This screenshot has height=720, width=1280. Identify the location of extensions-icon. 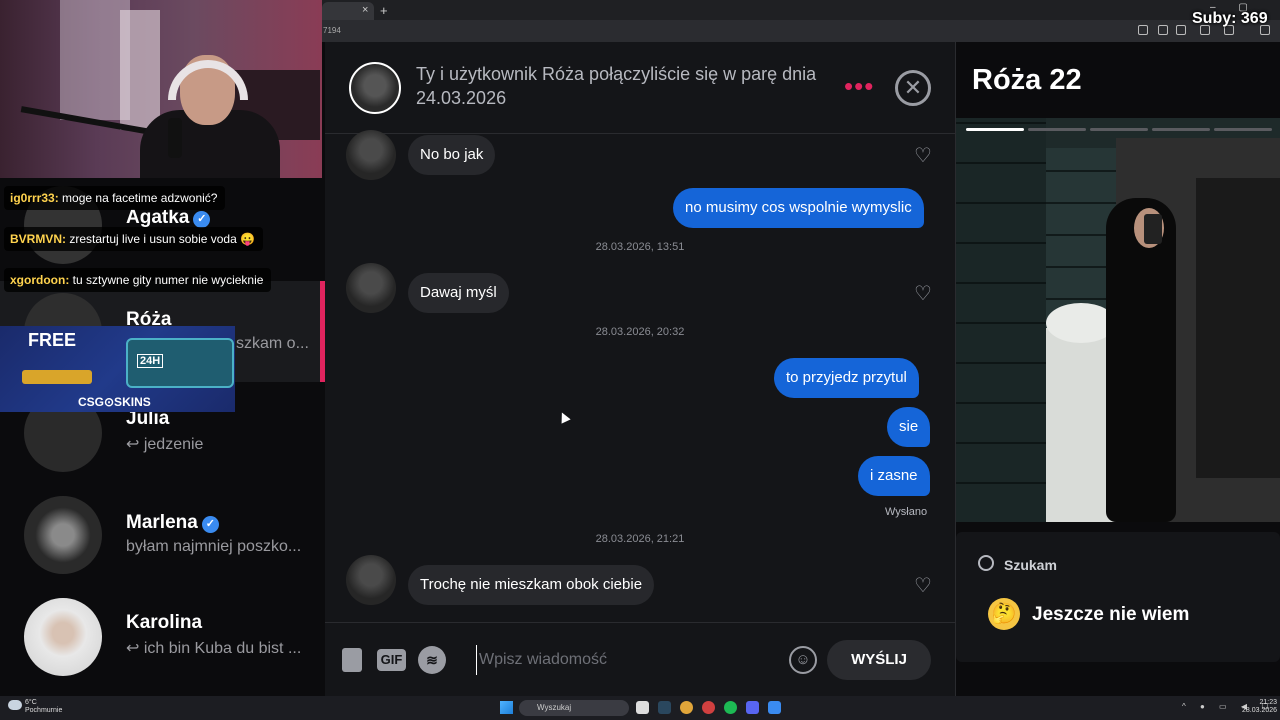
(1143, 30).